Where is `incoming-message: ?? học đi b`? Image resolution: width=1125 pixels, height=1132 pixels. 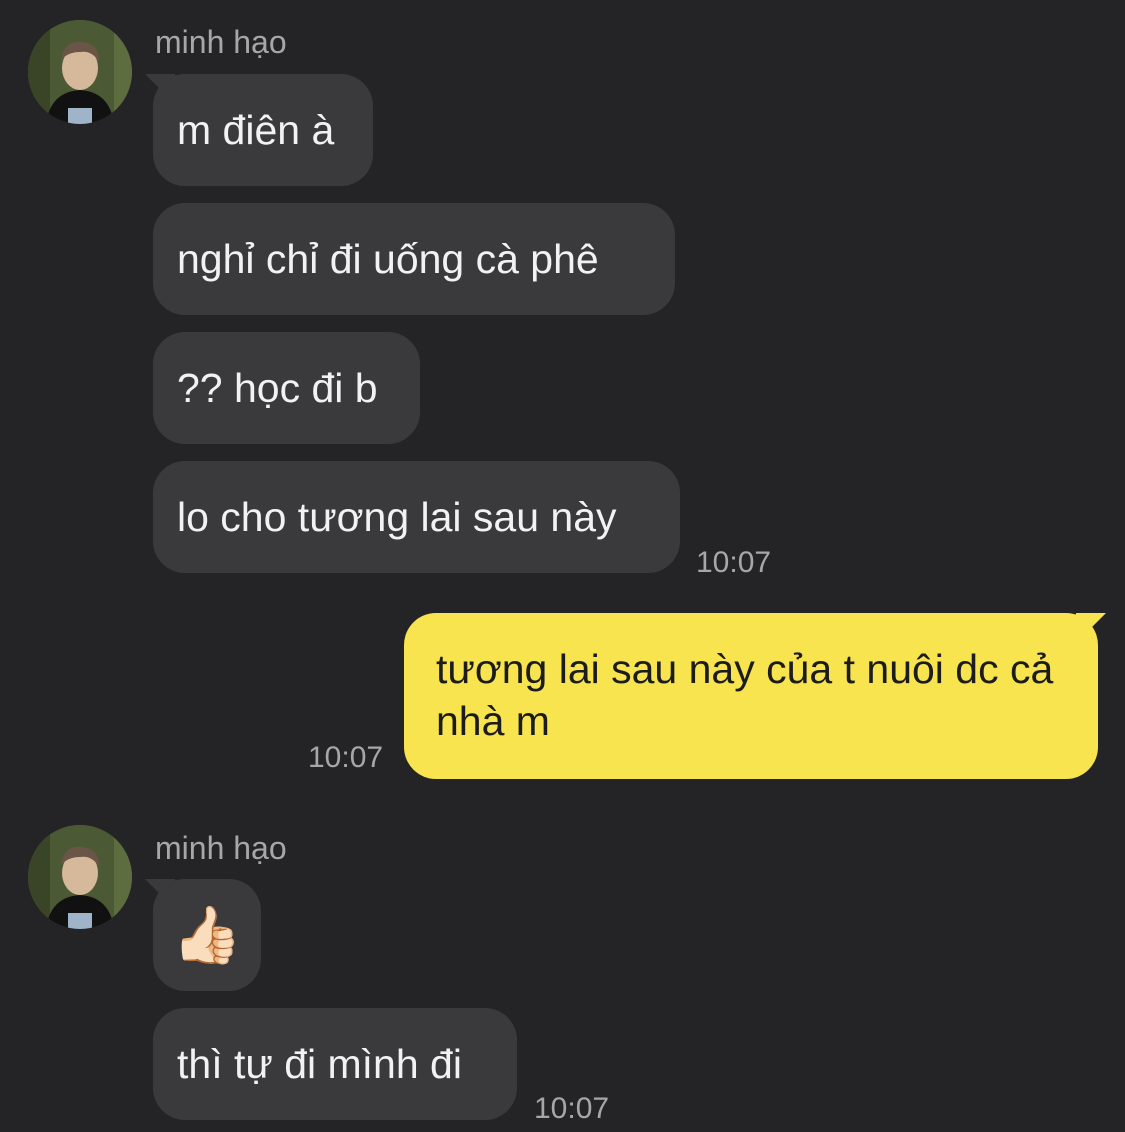
incoming-message: ?? học đi b is located at coordinates (286, 388).